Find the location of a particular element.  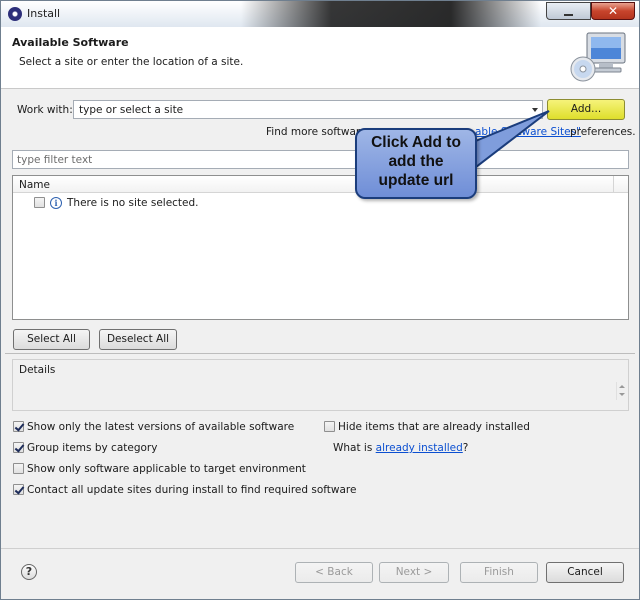

work-with-label: Work with: is located at coordinates (45, 110).